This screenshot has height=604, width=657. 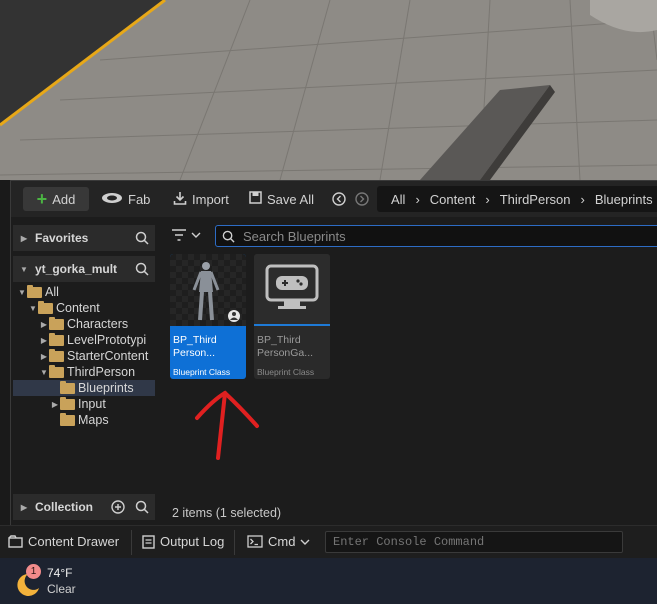 What do you see at coordinates (624, 199) in the screenshot?
I see `breadcrumb-item-blueprints: Blueprints` at bounding box center [624, 199].